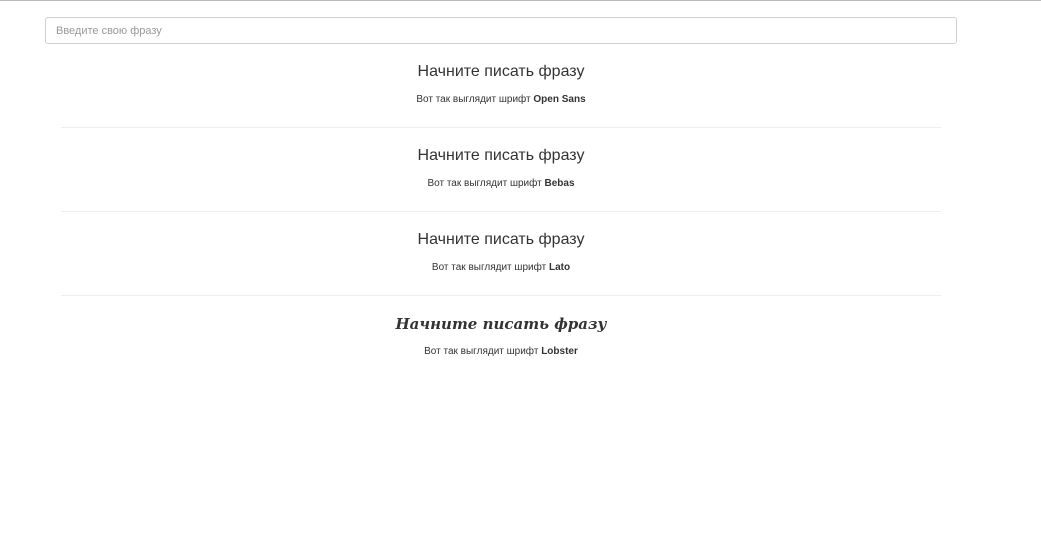 This screenshot has width=1041, height=550. What do you see at coordinates (501, 30) in the screenshot?
I see `phrase-input` at bounding box center [501, 30].